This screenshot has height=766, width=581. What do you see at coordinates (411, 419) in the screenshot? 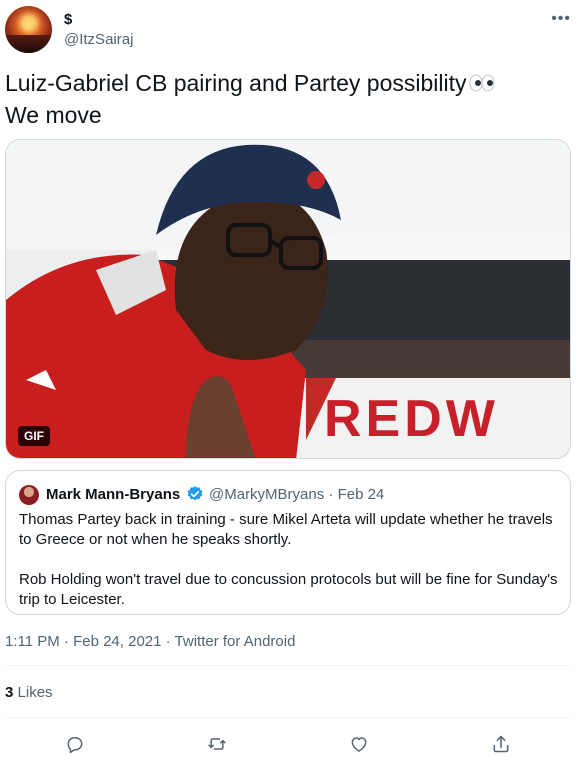
I see `bus-sign-text: REDW` at bounding box center [411, 419].